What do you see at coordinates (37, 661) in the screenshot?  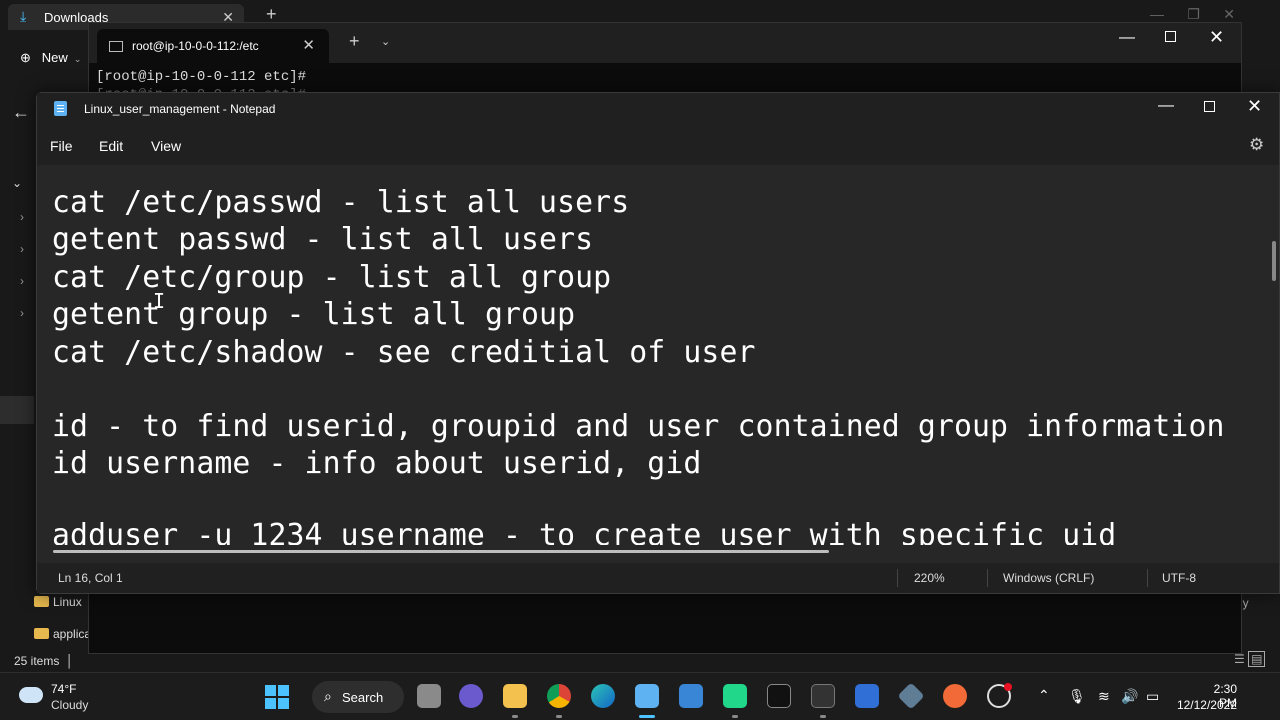 I see `item-count-text: 25 items` at bounding box center [37, 661].